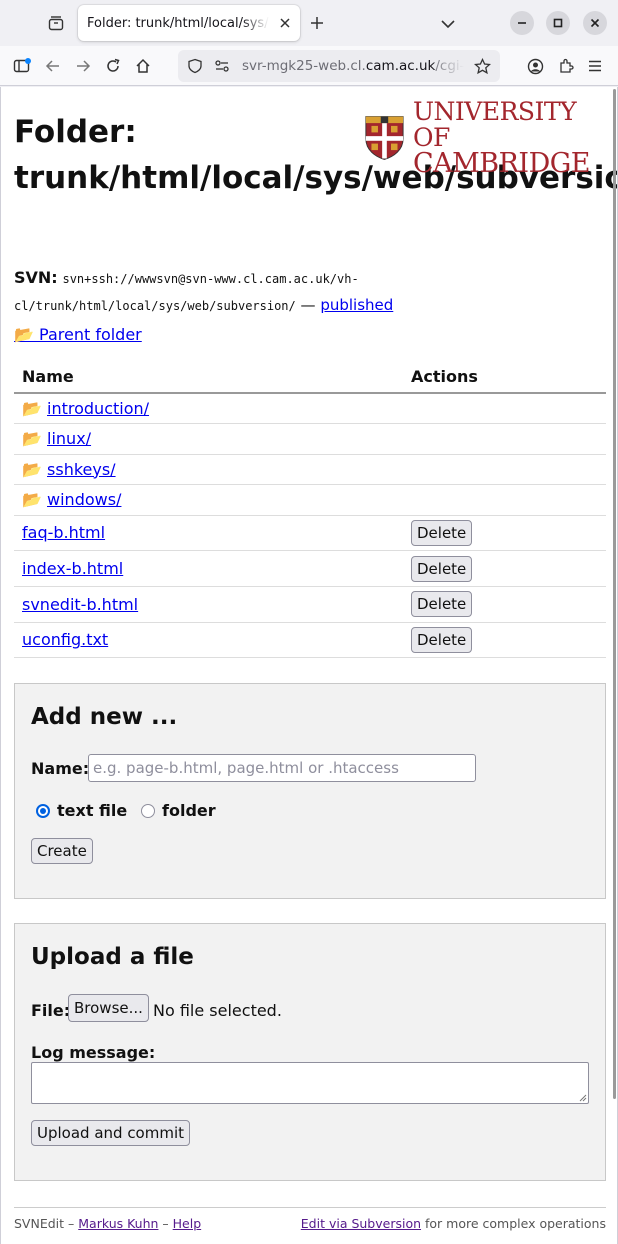 The image size is (618, 1244). I want to click on url-host: cam.ac.uk, so click(400, 66).